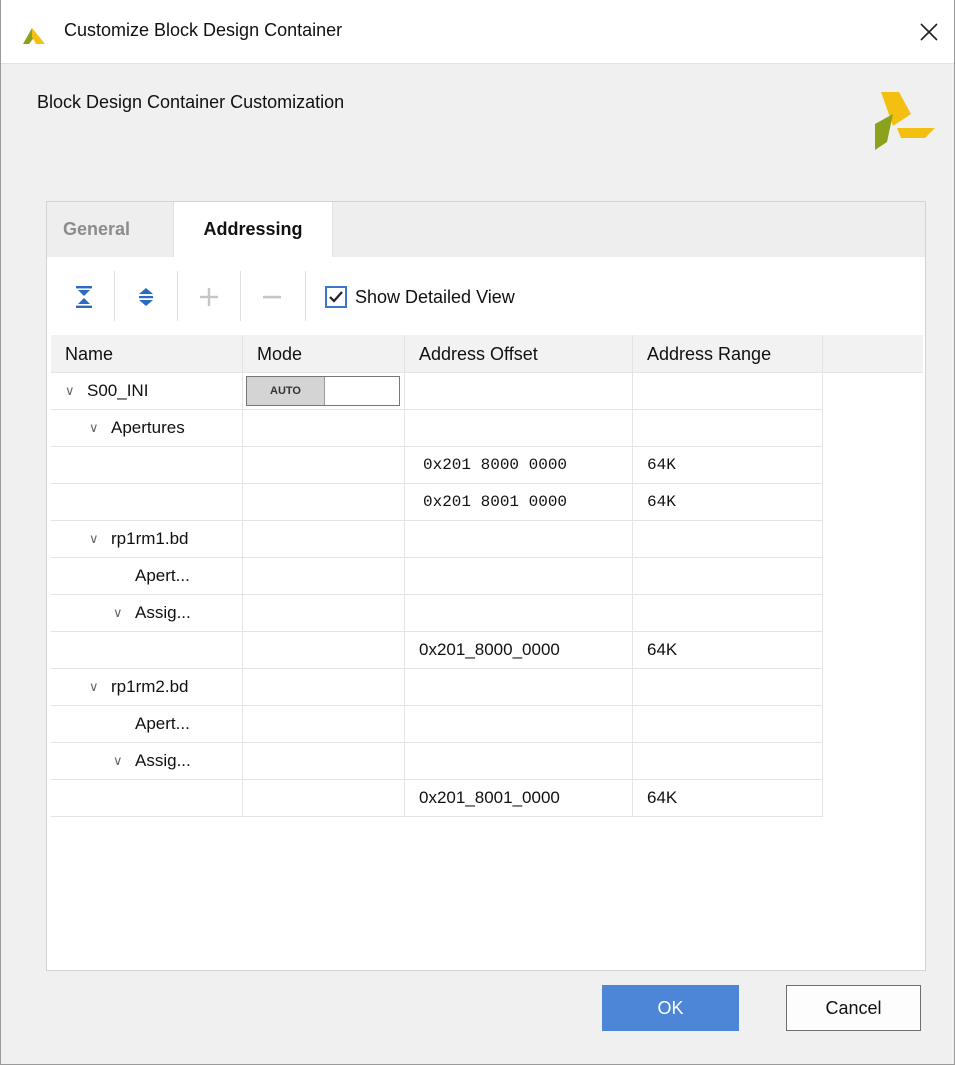 This screenshot has height=1065, width=955. Describe the element at coordinates (519, 502) in the screenshot. I see `cell-address-offset: 0x201 8001 0000` at that location.